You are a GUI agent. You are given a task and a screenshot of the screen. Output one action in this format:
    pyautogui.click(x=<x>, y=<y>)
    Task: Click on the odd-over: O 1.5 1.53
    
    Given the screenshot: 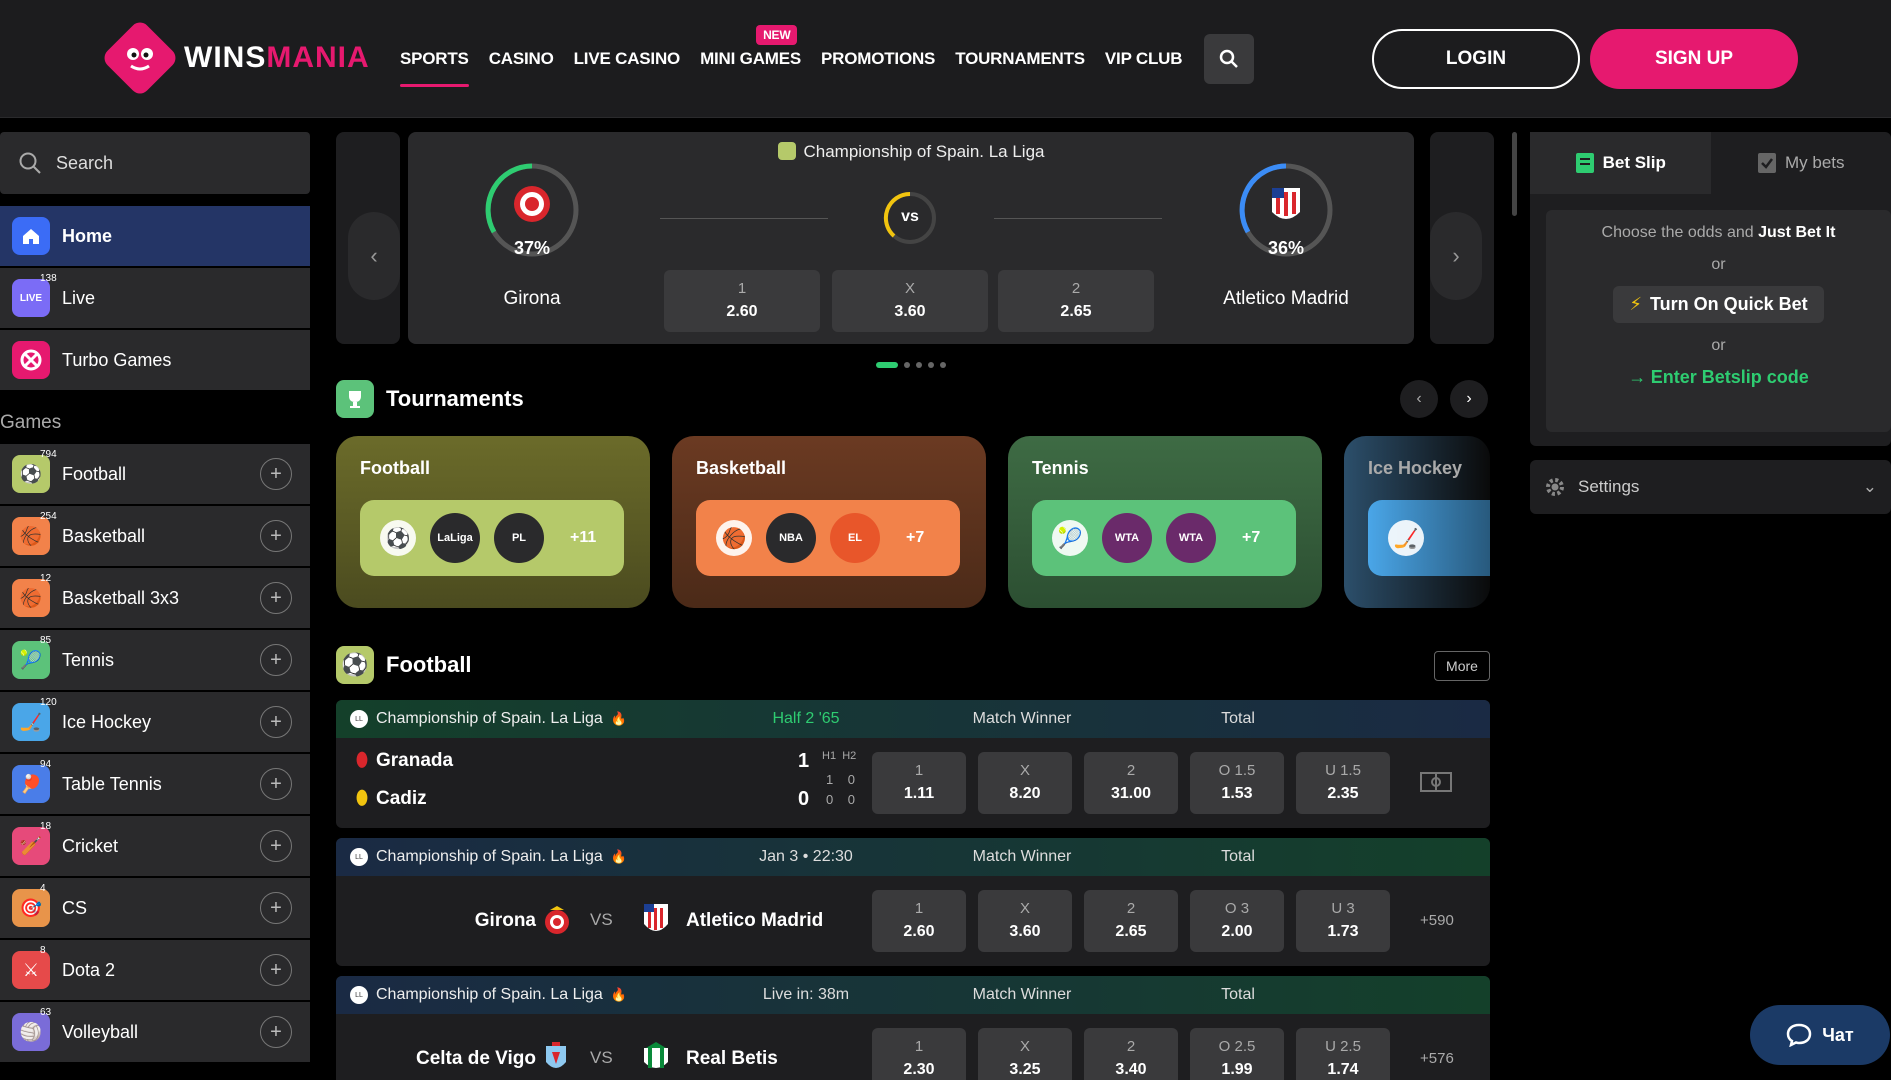 What is the action you would take?
    pyautogui.click(x=1237, y=783)
    